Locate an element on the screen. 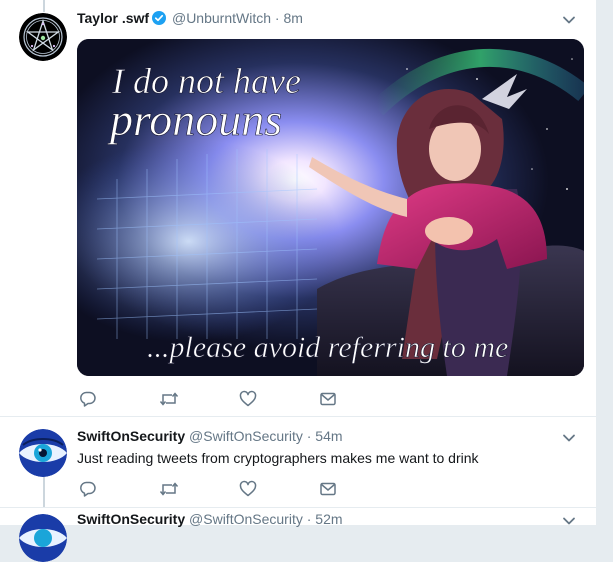  display-name: Taylor .swf is located at coordinates (113, 18).